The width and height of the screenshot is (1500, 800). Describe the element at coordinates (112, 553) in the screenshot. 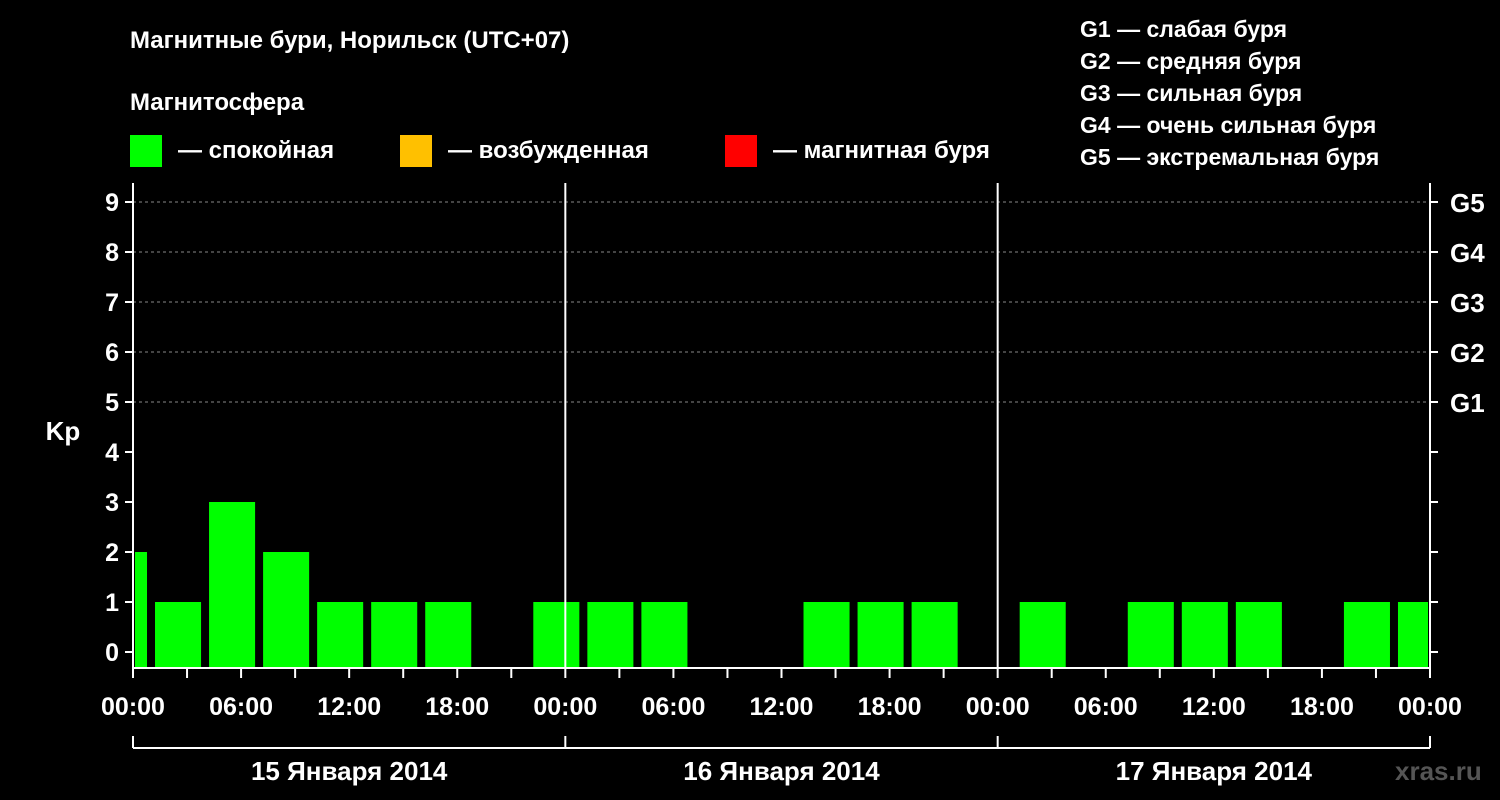

I see `y-tick-label: 2` at that location.